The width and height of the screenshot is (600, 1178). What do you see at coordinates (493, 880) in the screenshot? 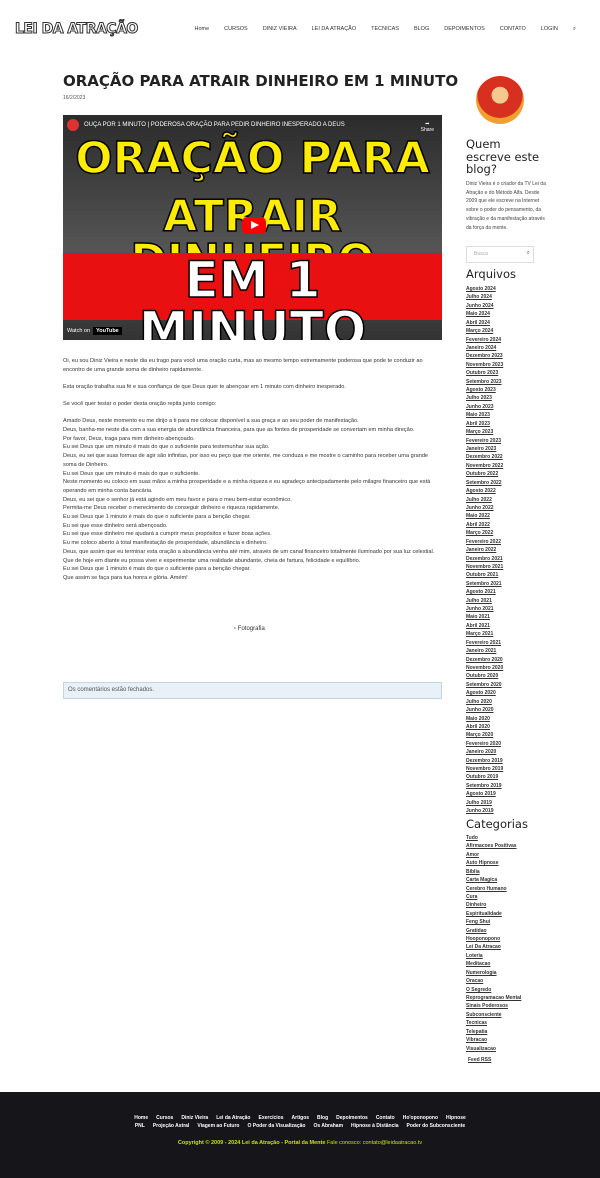
I see `category-link: Carta Magica` at bounding box center [493, 880].